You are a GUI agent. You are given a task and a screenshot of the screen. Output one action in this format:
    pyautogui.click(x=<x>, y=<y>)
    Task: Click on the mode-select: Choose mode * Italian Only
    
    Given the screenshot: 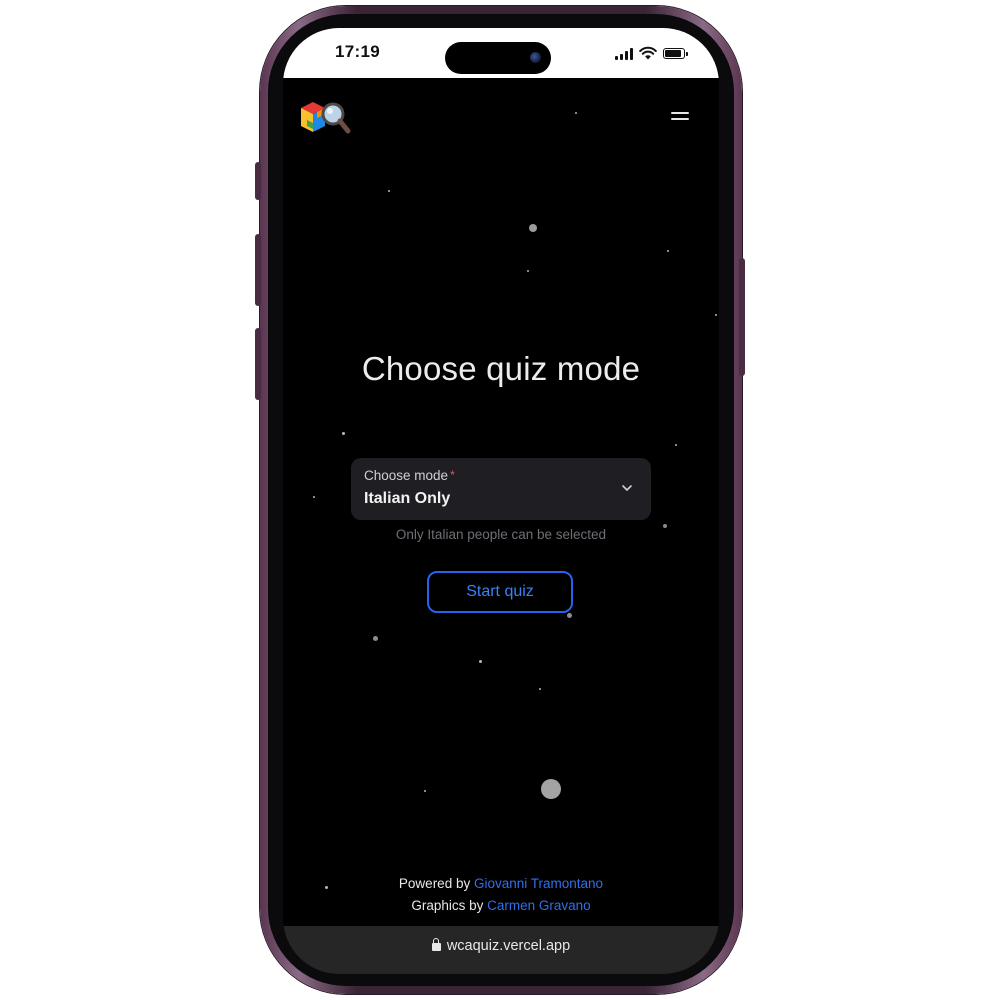 What is the action you would take?
    pyautogui.click(x=501, y=489)
    